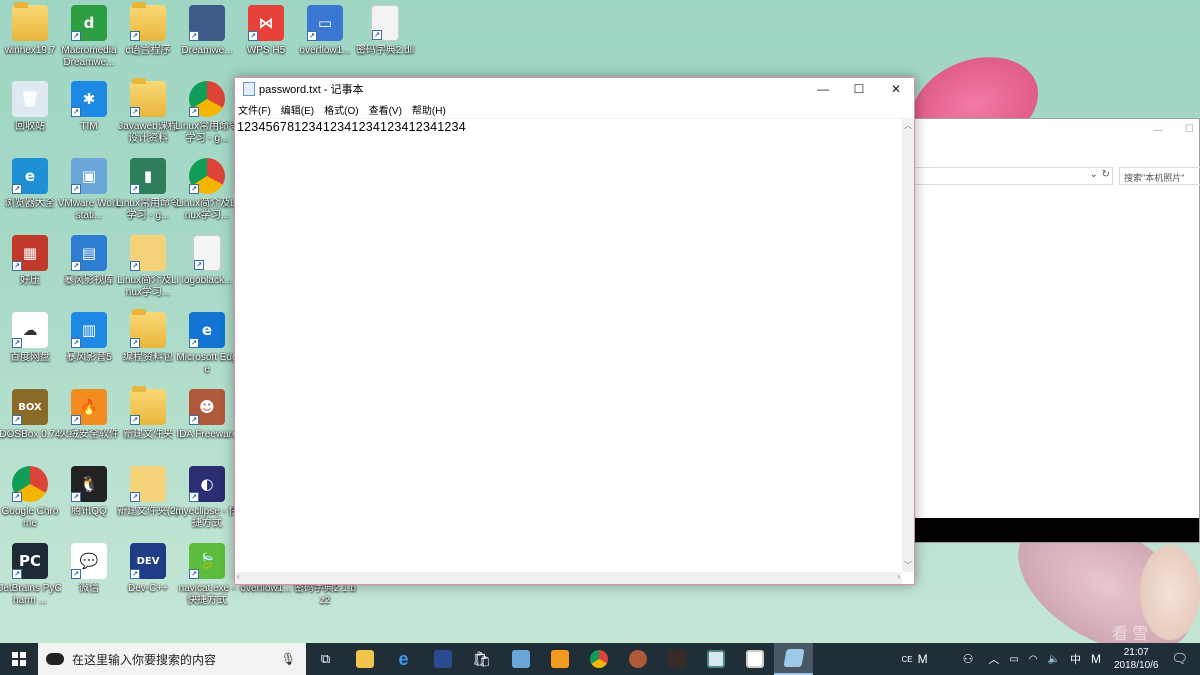 The image size is (1200, 675). Describe the element at coordinates (908, 125) in the screenshot. I see `scroll-up-icon: ︿` at that location.